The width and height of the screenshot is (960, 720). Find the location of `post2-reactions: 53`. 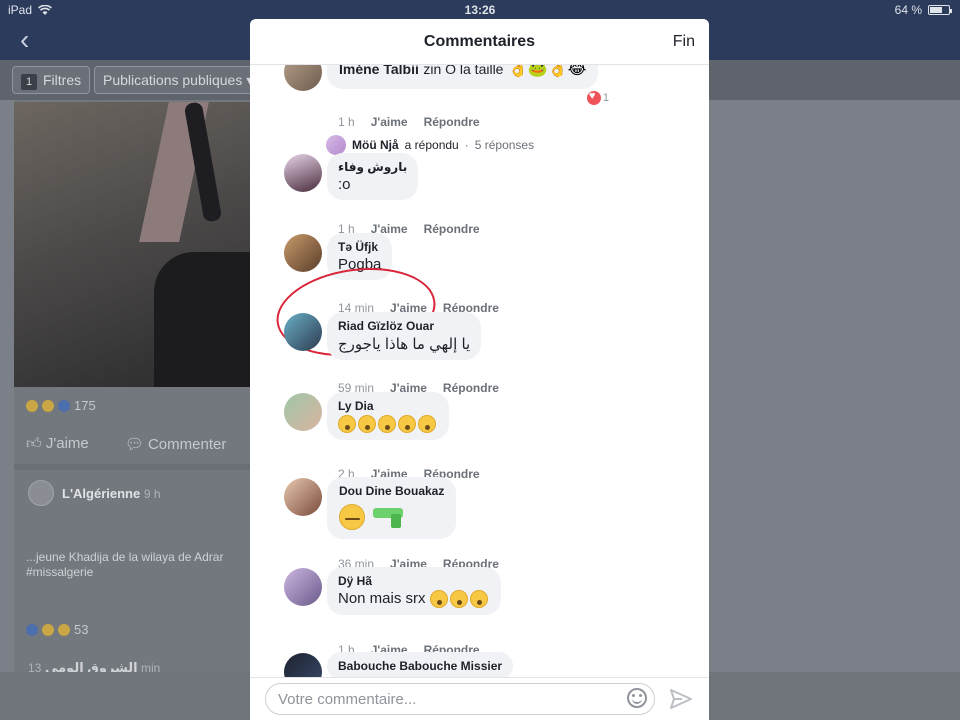

post2-reactions: 53 is located at coordinates (57, 629).